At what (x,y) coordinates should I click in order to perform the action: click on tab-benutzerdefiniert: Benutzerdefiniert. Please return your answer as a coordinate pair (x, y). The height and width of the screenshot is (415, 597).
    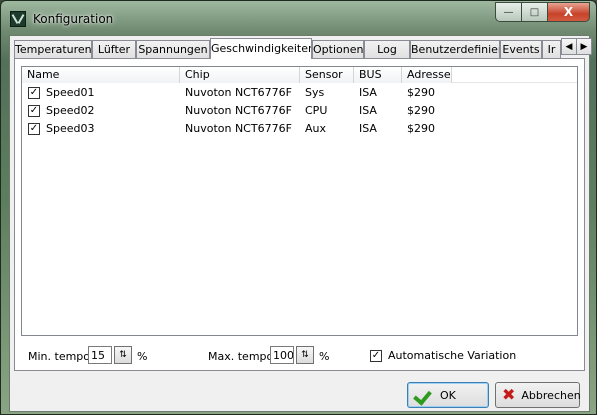
    Looking at the image, I should click on (455, 49).